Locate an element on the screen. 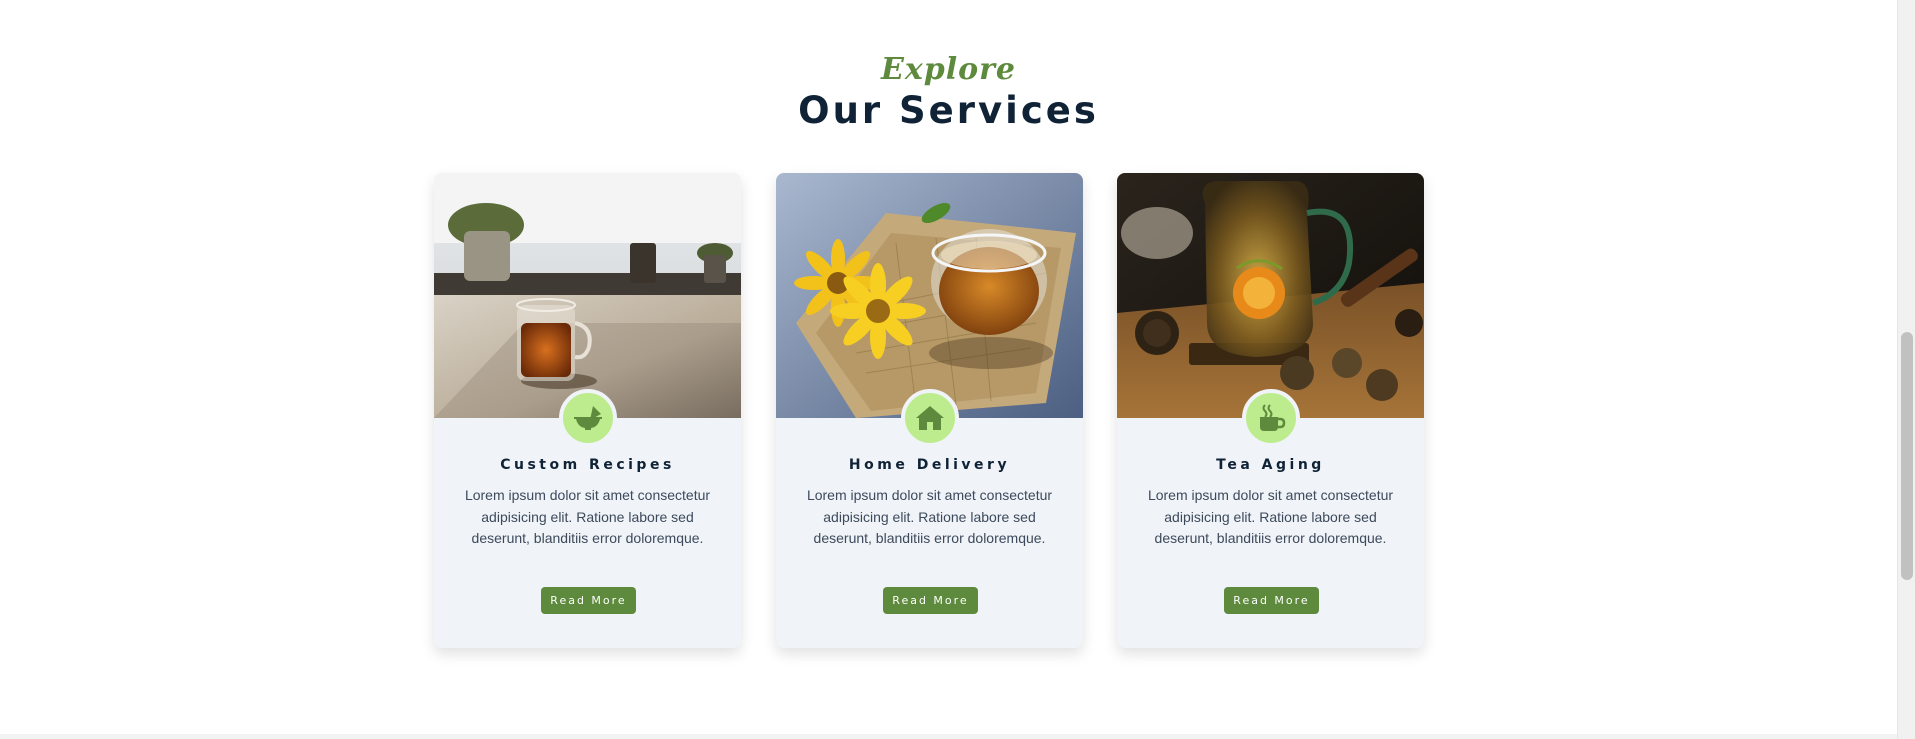  home-icon is located at coordinates (930, 418).